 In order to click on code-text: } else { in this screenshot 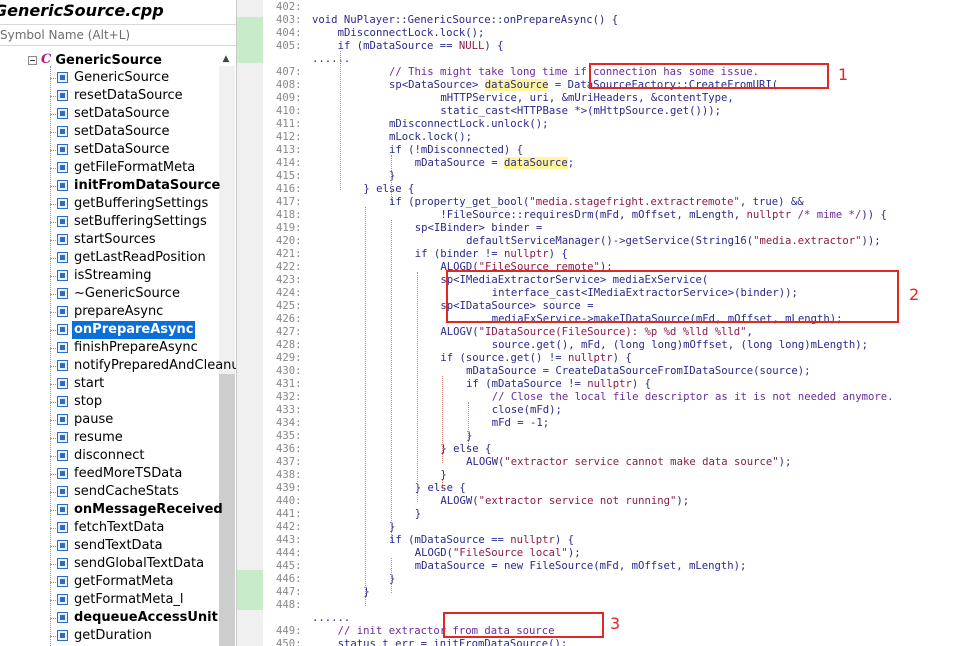, I will do `click(465, 449)`.